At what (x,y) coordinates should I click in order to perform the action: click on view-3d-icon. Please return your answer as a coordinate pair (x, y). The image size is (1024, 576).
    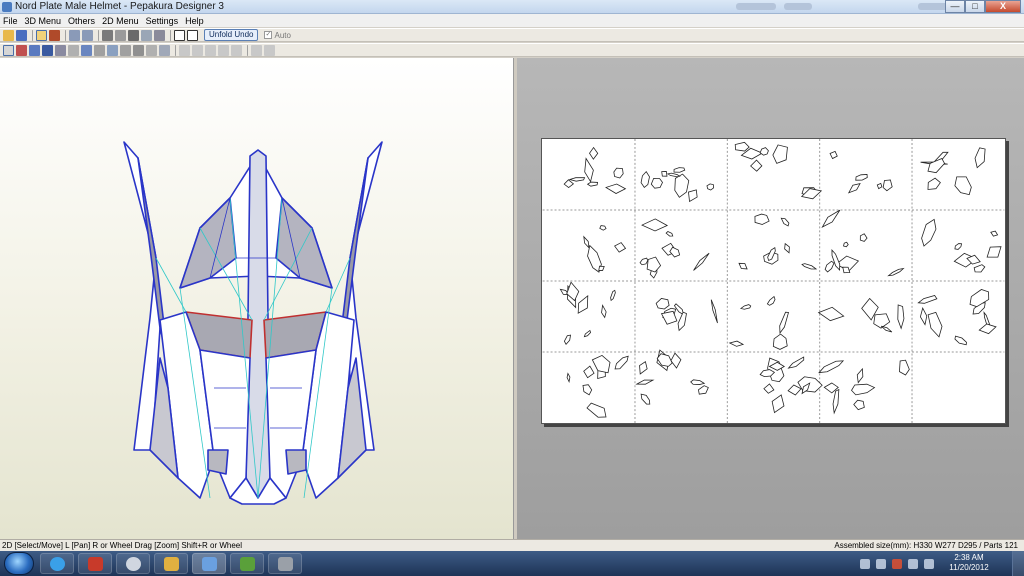
    Looking at the image, I should click on (41, 35).